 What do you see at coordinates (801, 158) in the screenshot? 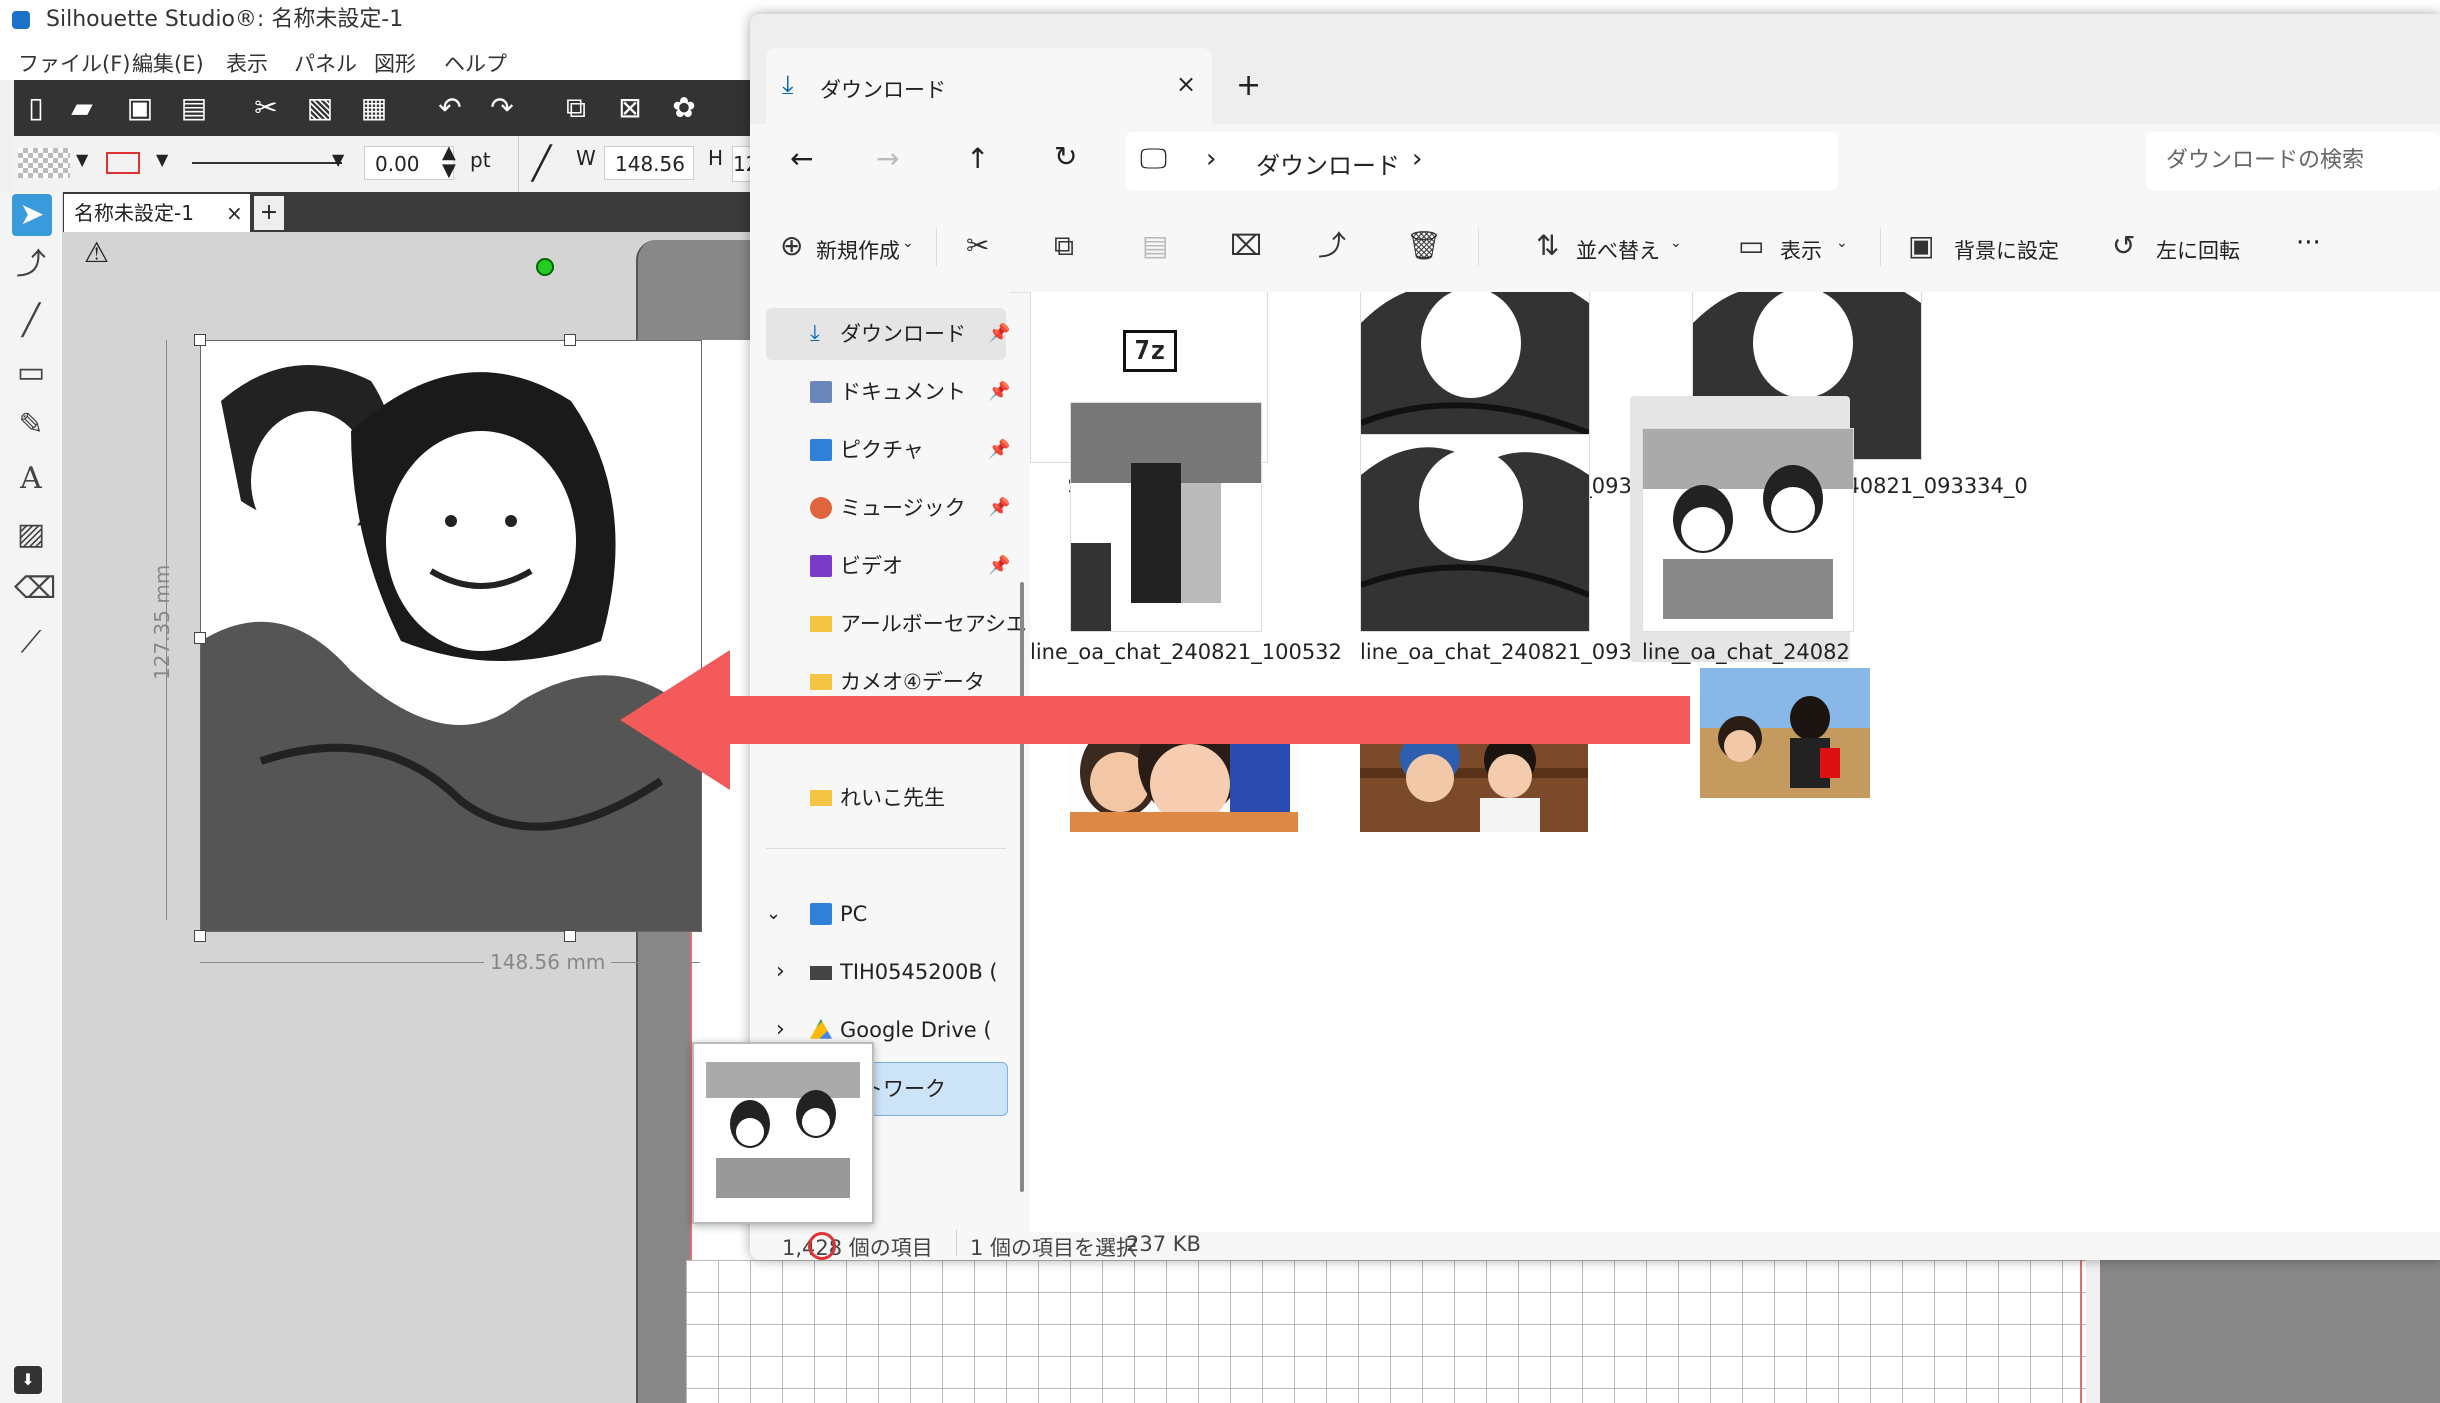
I see `back-arrow-icon: ←` at bounding box center [801, 158].